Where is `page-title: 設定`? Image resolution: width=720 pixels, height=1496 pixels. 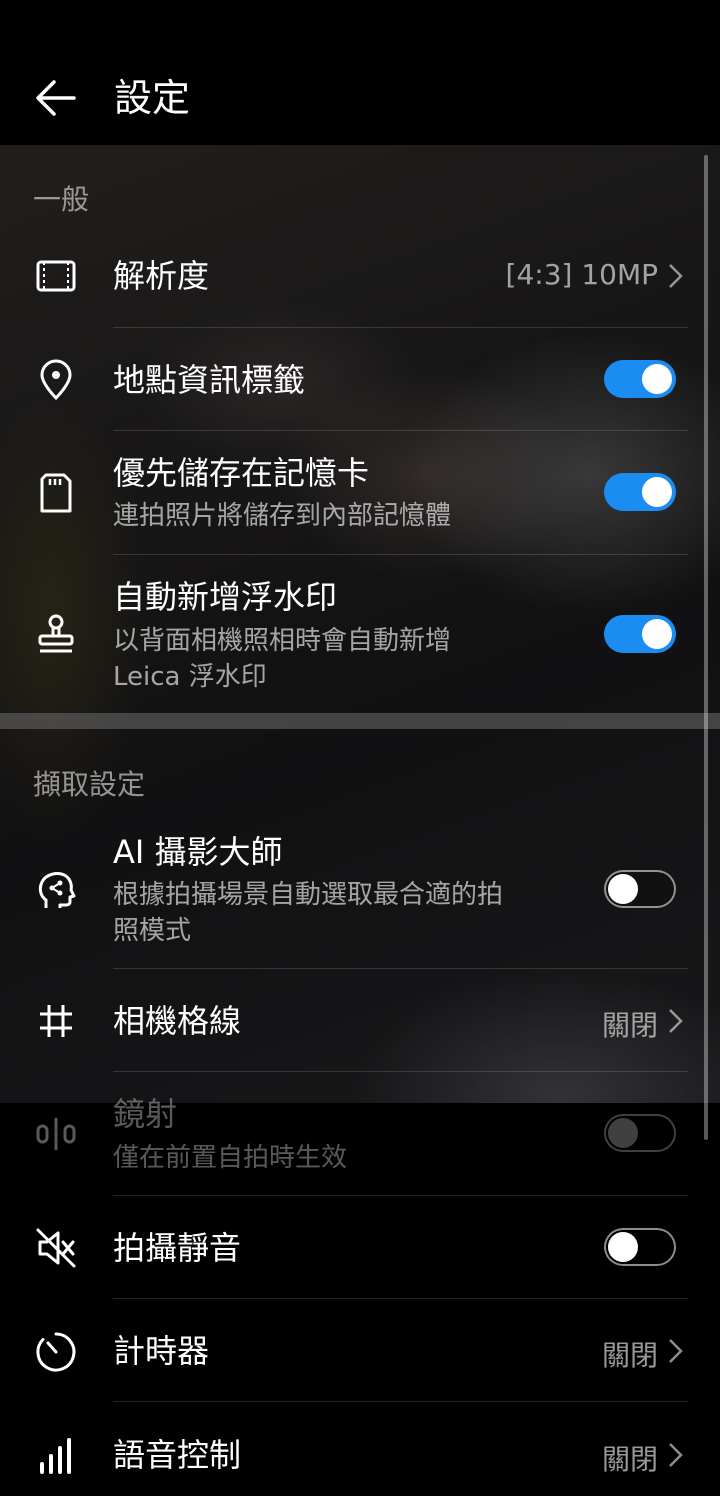
page-title: 設定 is located at coordinates (152, 98).